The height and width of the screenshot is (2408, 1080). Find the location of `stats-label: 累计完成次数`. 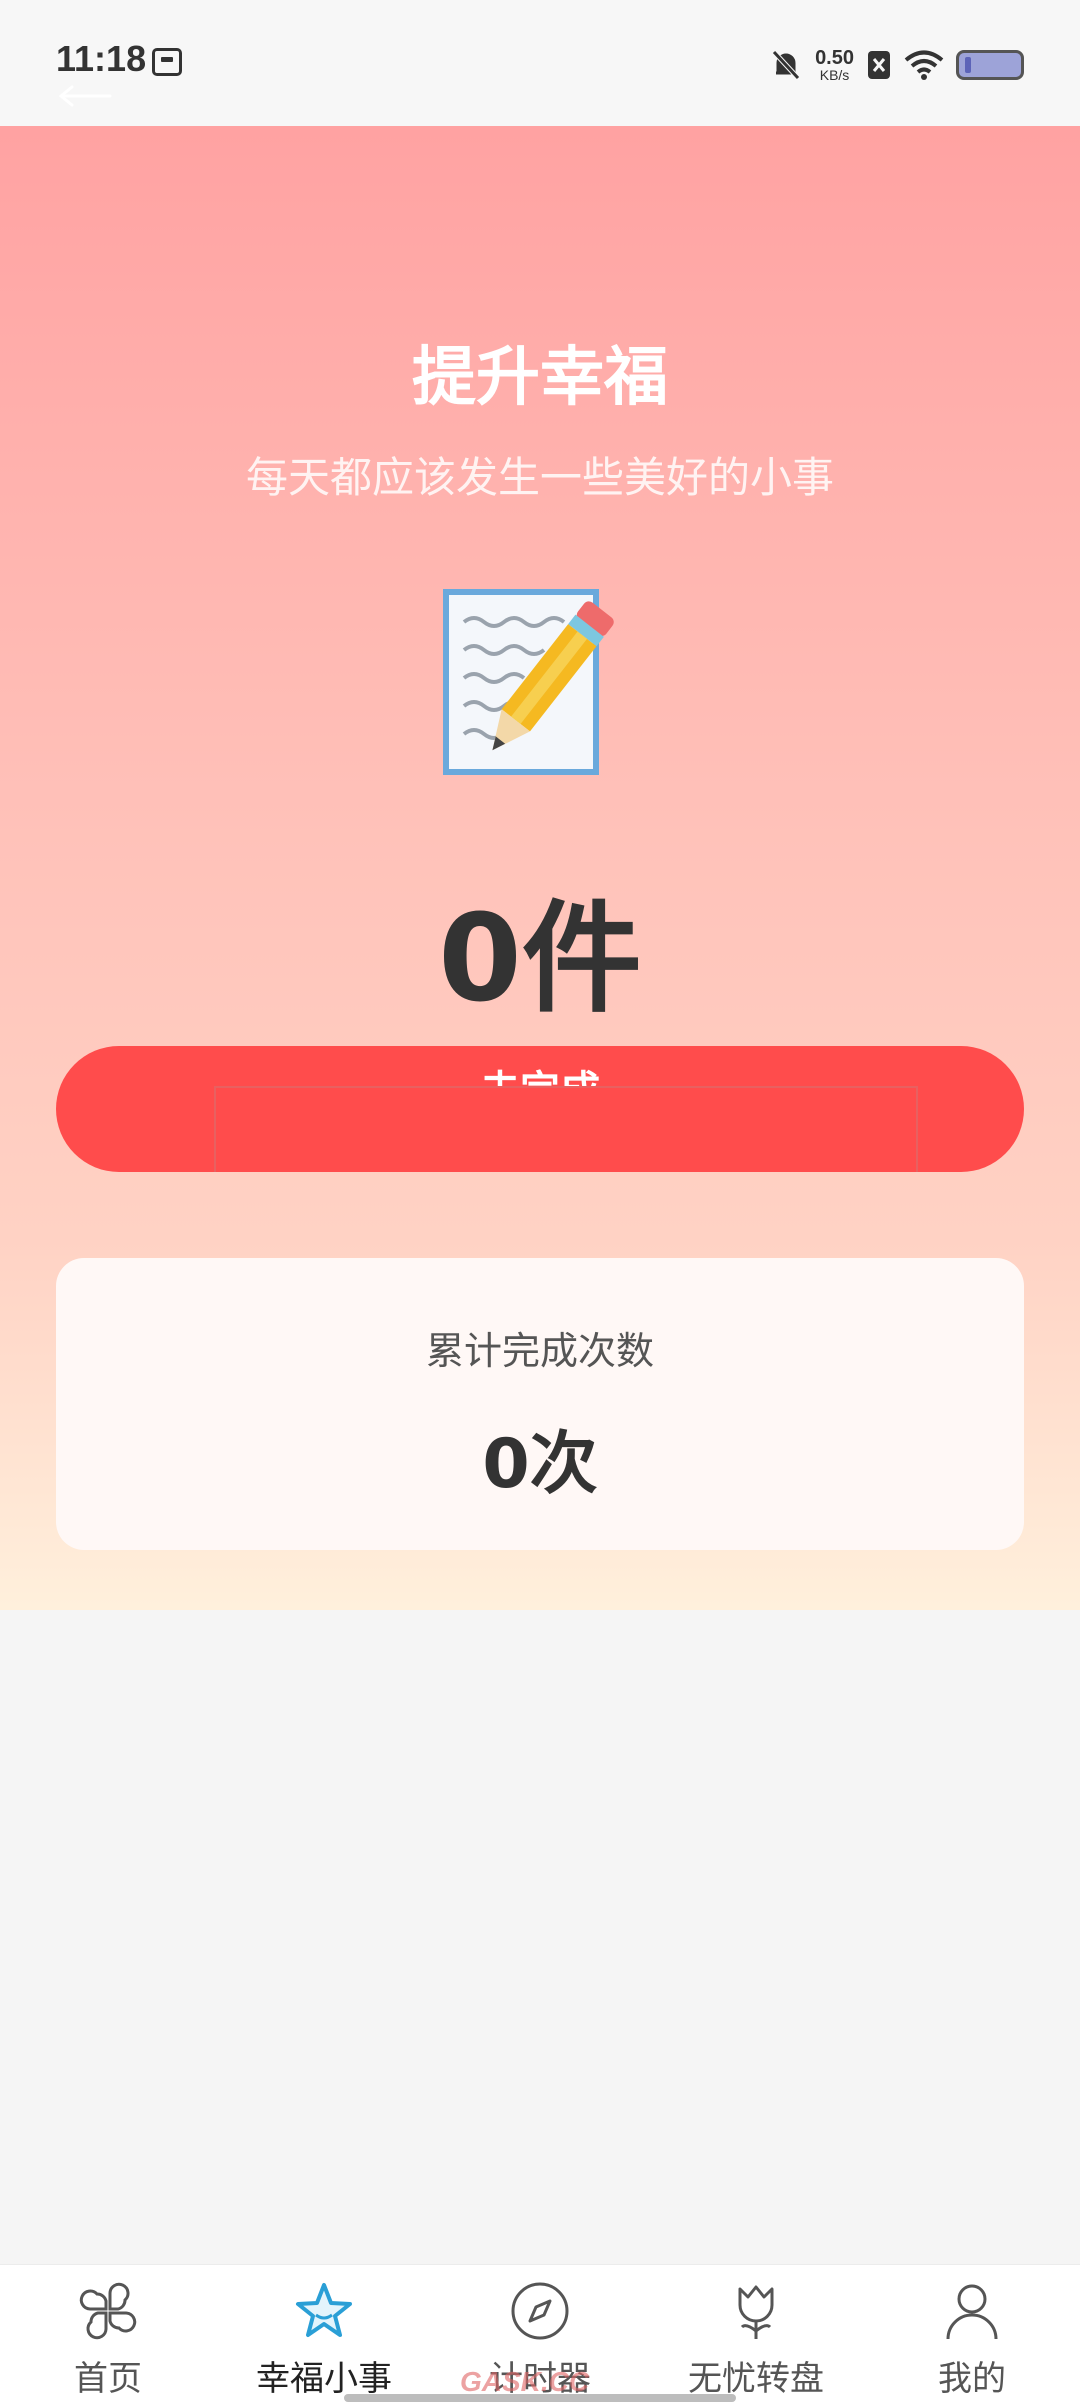

stats-label: 累计完成次数 is located at coordinates (539, 1351).